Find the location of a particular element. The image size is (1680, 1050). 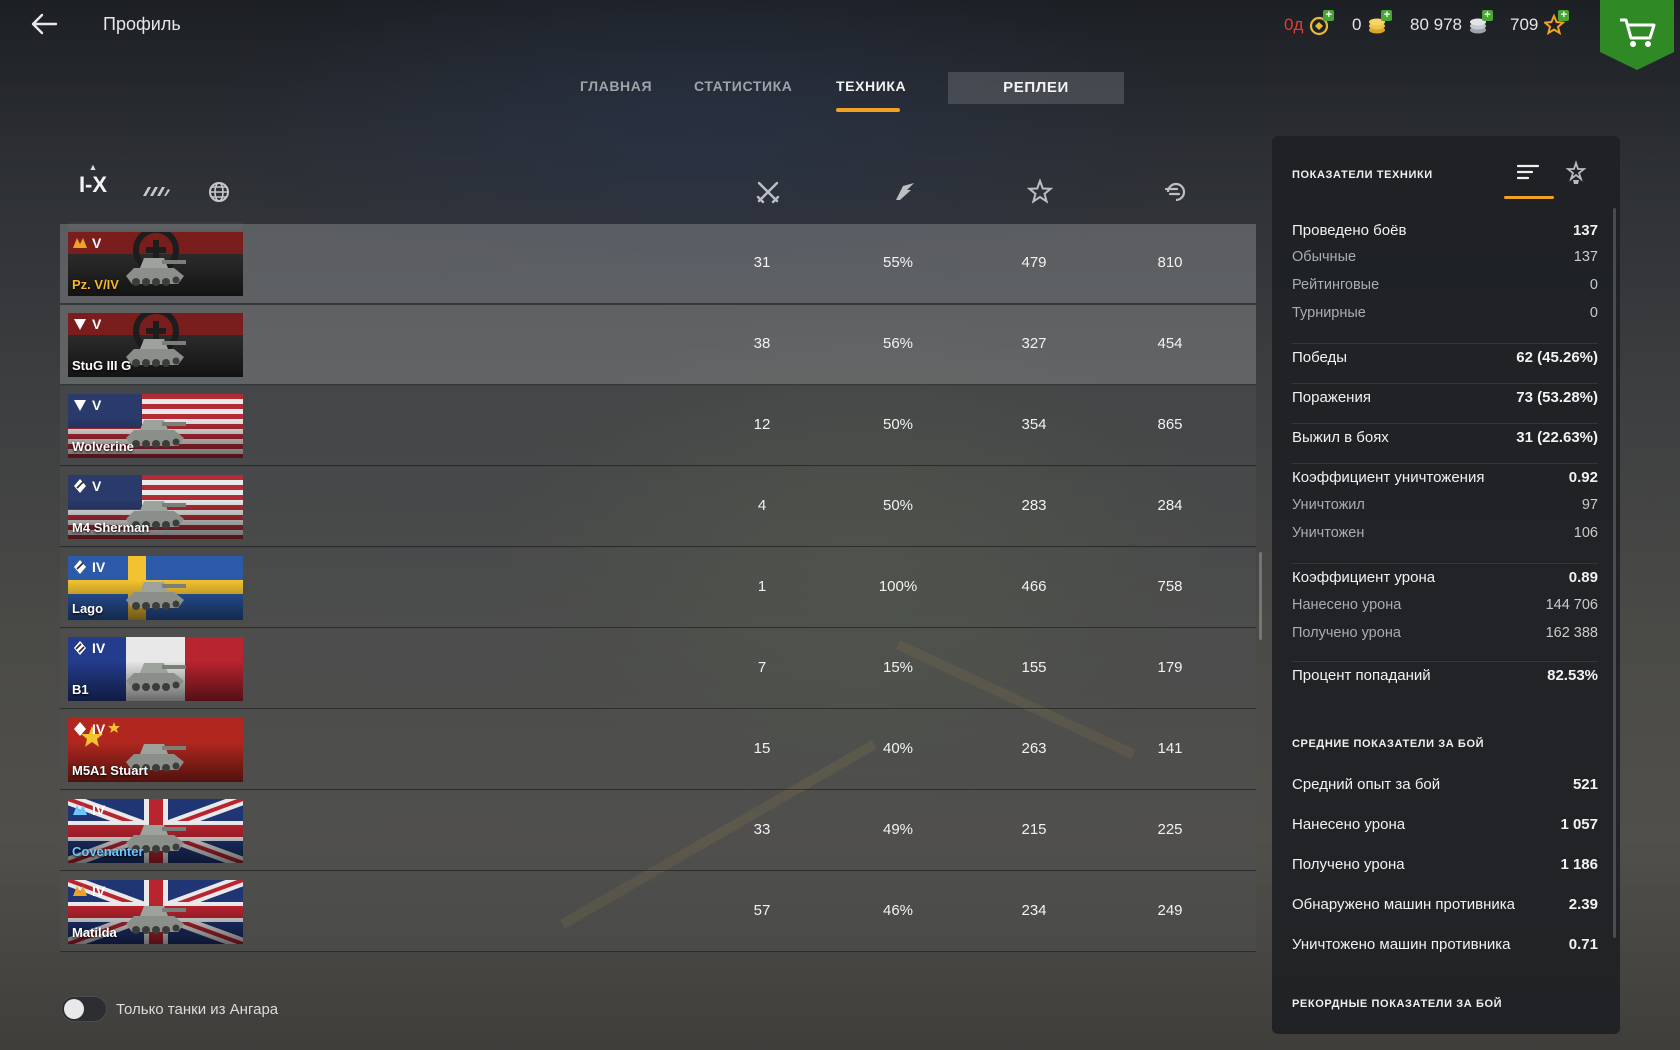

cell-damage: 865 is located at coordinates (1170, 424).